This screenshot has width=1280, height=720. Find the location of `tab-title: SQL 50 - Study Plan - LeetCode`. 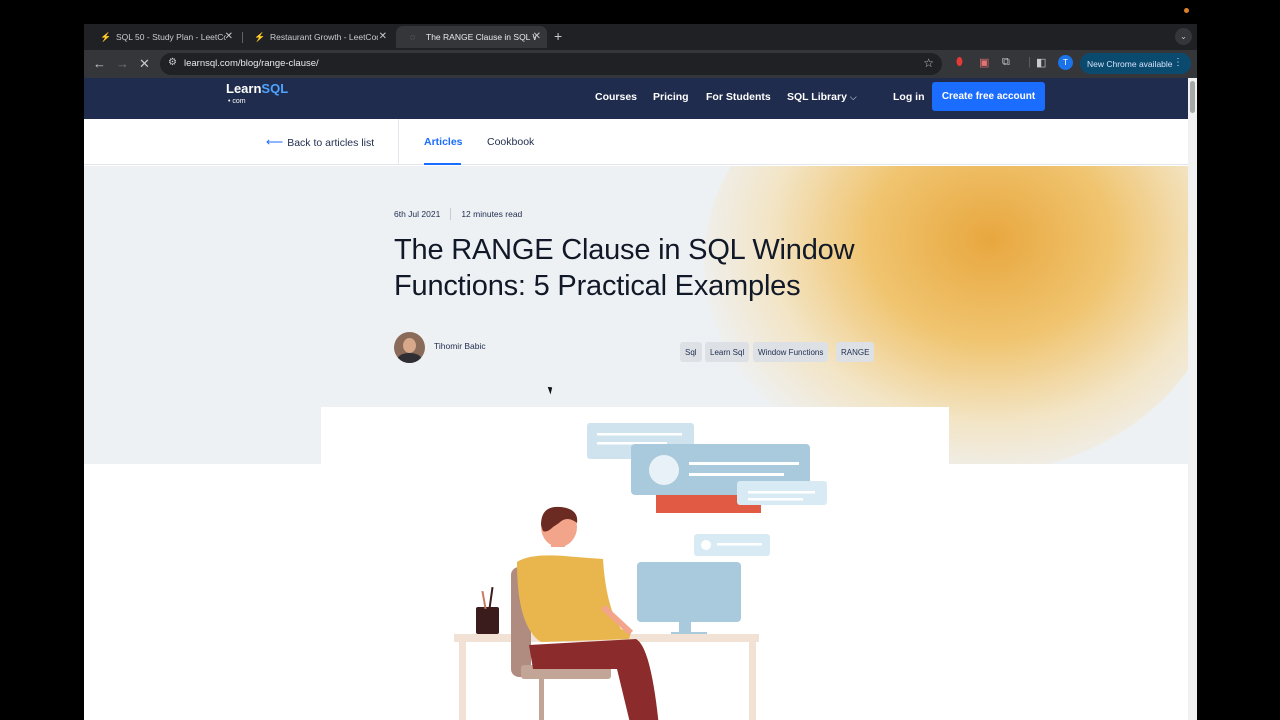

tab-title: SQL 50 - Study Plan - LeetCode is located at coordinates (171, 37).